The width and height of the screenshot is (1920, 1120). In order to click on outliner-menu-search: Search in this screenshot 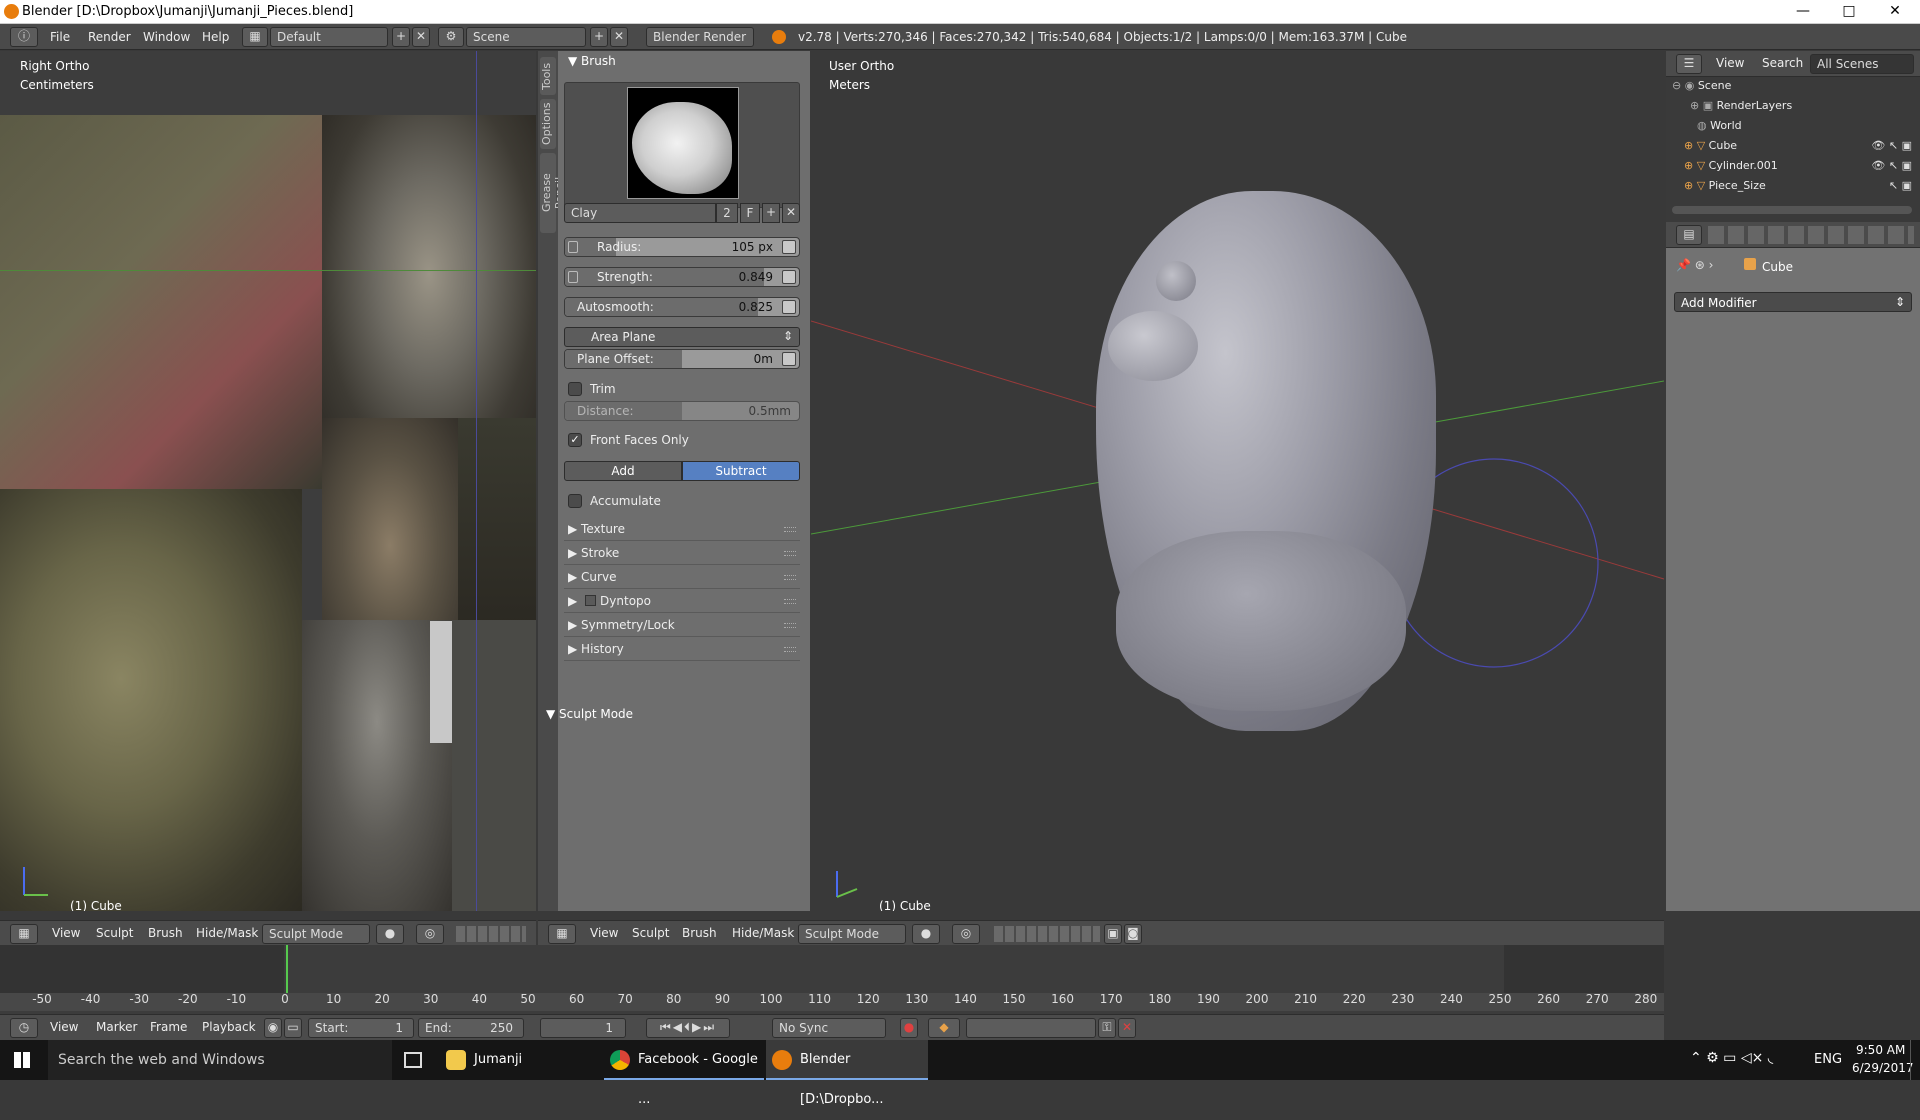, I will do `click(1782, 63)`.